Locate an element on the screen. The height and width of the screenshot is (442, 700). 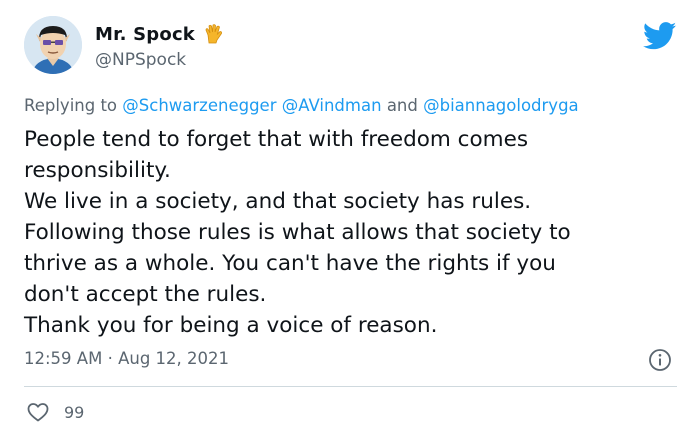
user-handle: @NPSpock is located at coordinates (160, 60).